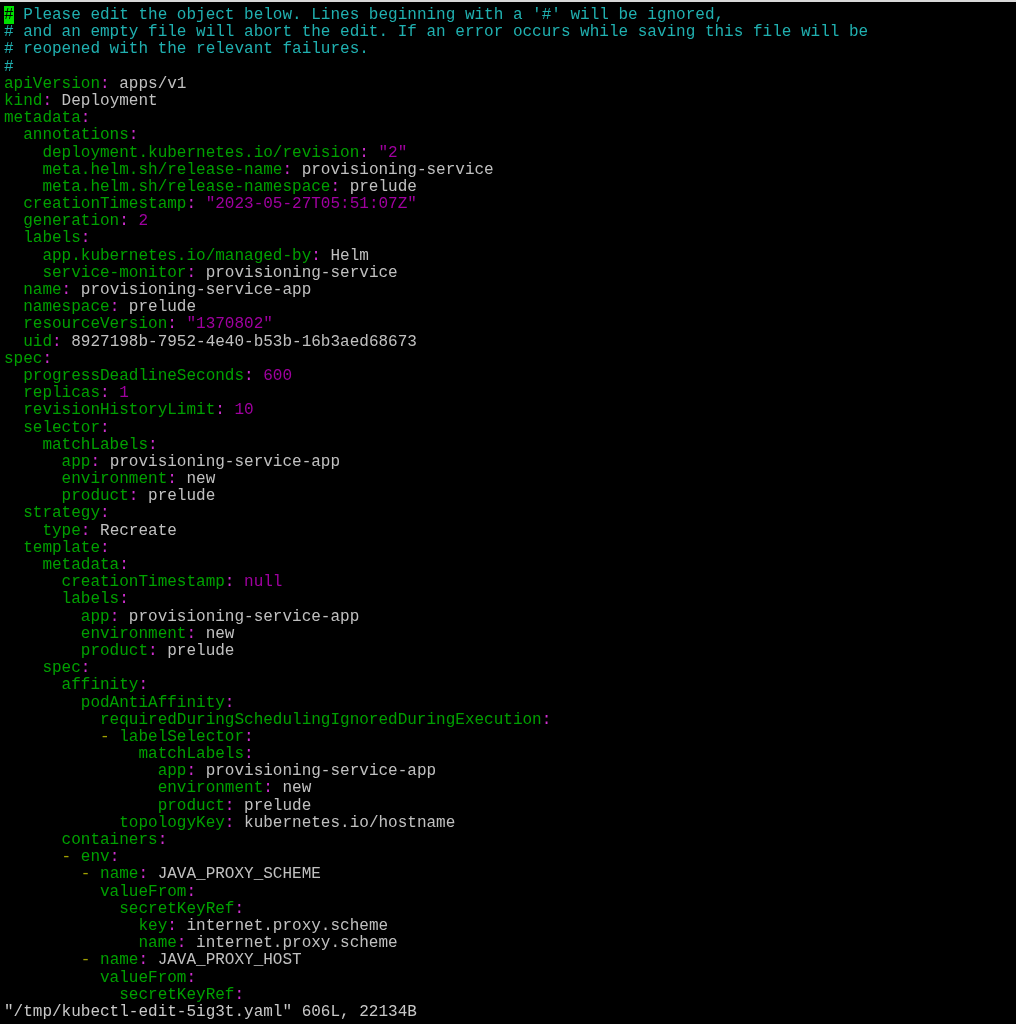 The width and height of the screenshot is (1016, 1024). Describe the element at coordinates (75, 394) in the screenshot. I see `code-line: replicas: 1` at that location.